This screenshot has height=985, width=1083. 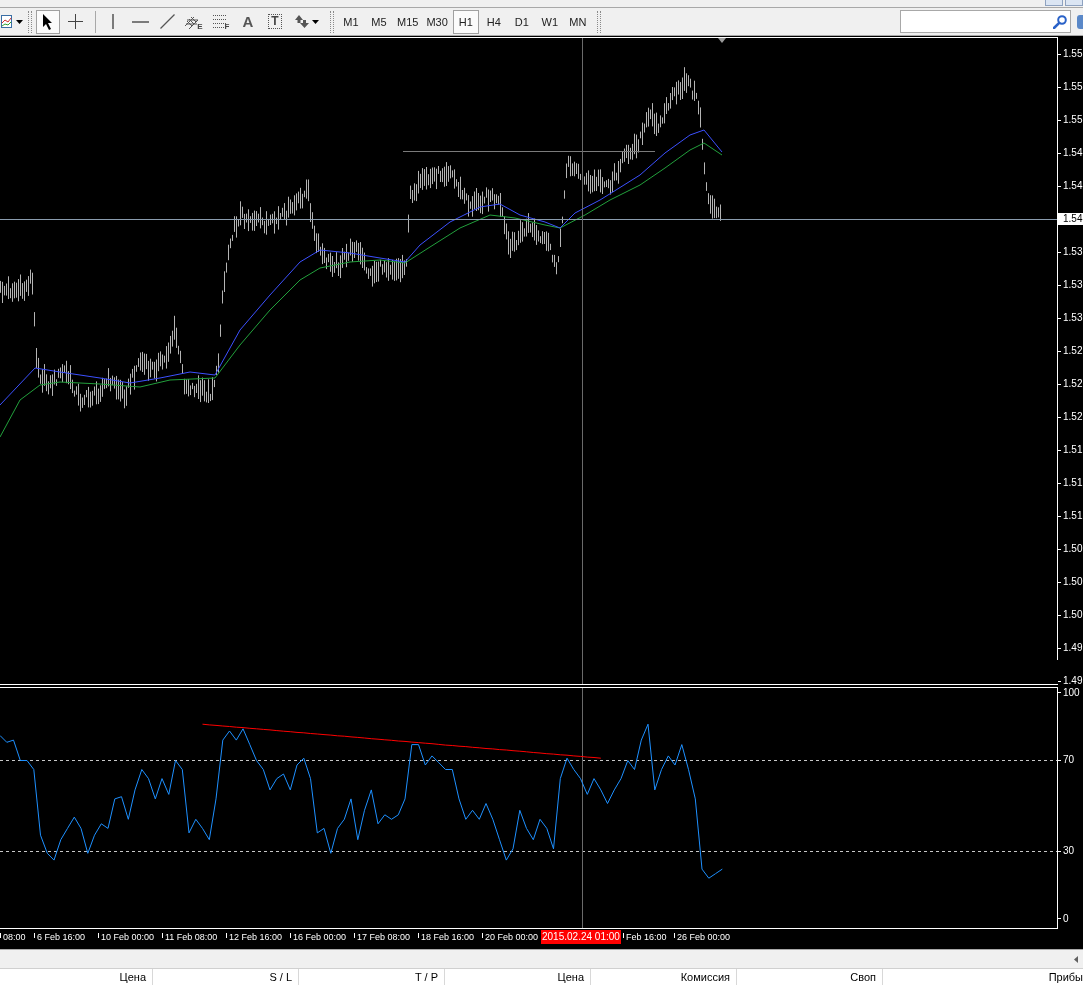 What do you see at coordinates (408, 21) in the screenshot?
I see `timeframe-tab: M15` at bounding box center [408, 21].